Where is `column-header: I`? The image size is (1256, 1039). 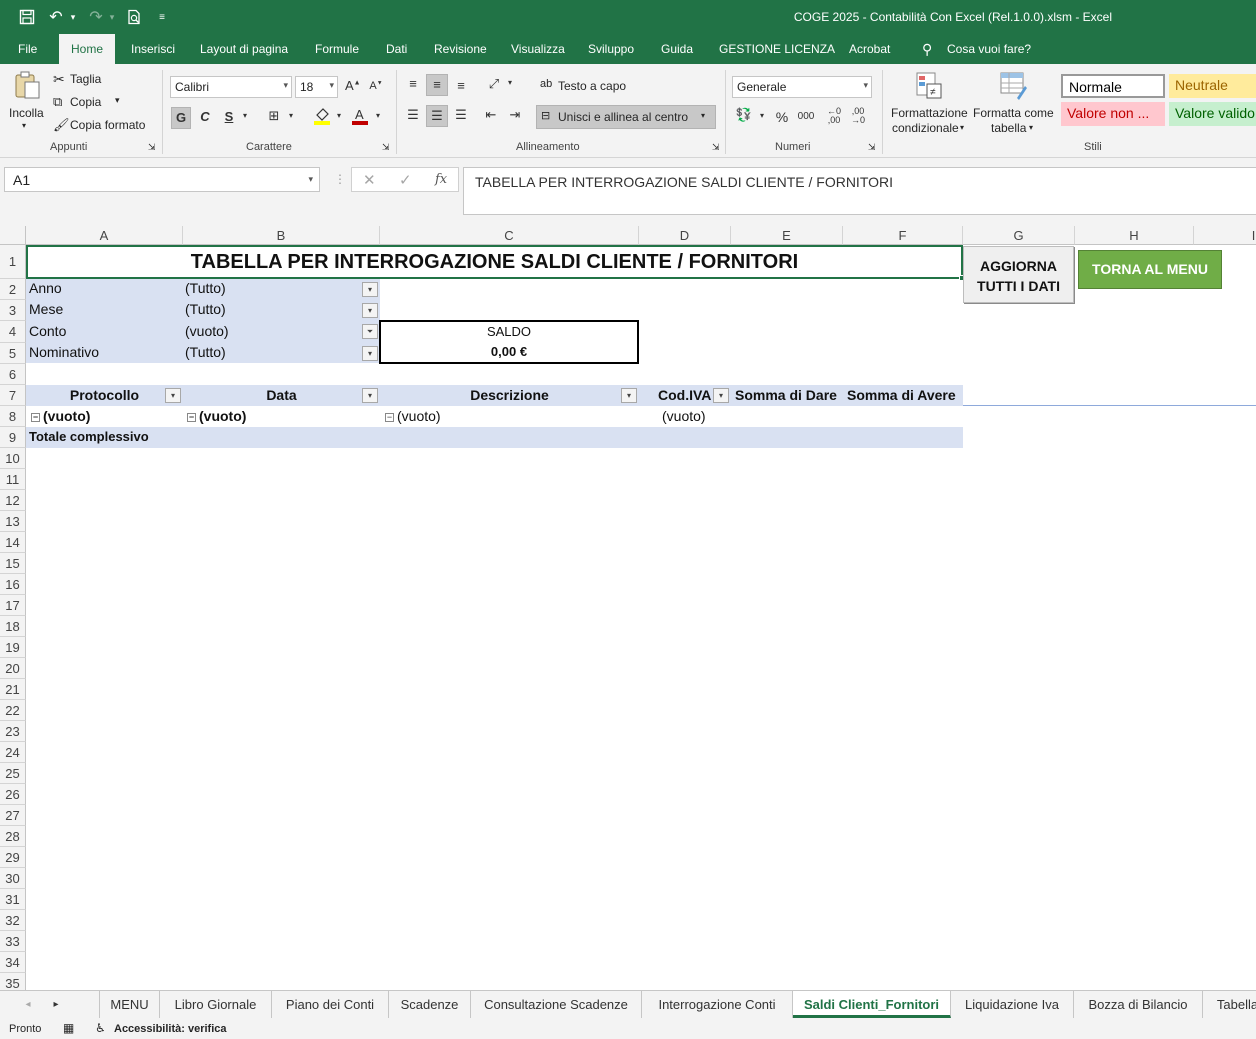 column-header: I is located at coordinates (1225, 235).